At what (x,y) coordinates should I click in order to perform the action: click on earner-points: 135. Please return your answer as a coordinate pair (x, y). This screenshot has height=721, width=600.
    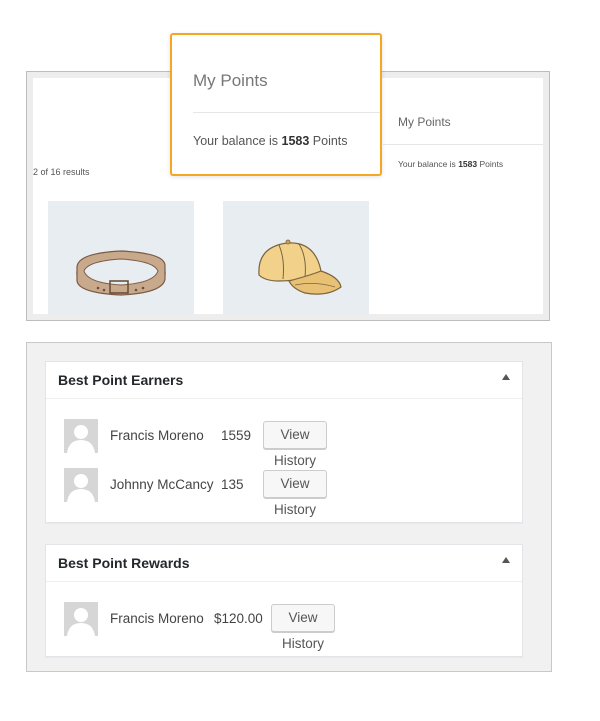
    Looking at the image, I should click on (232, 484).